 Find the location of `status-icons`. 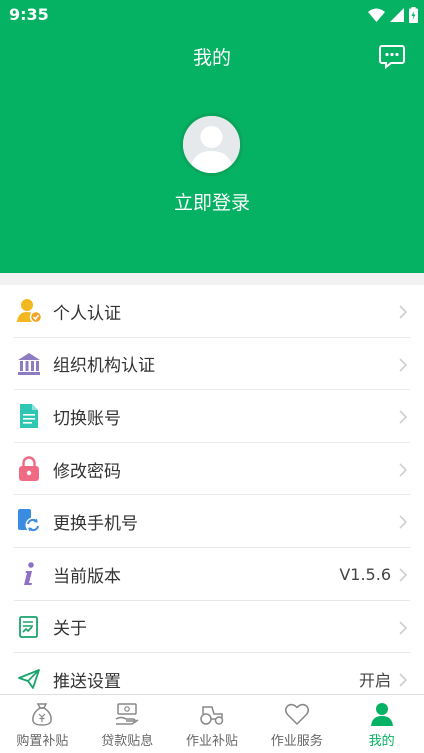

status-icons is located at coordinates (393, 15).